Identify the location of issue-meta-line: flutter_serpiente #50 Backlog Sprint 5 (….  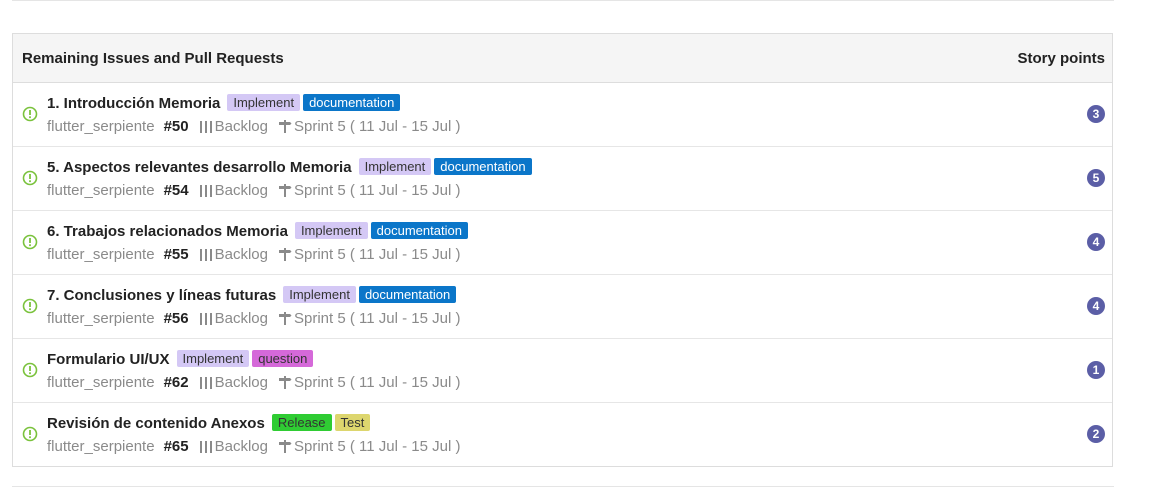
(253, 126).